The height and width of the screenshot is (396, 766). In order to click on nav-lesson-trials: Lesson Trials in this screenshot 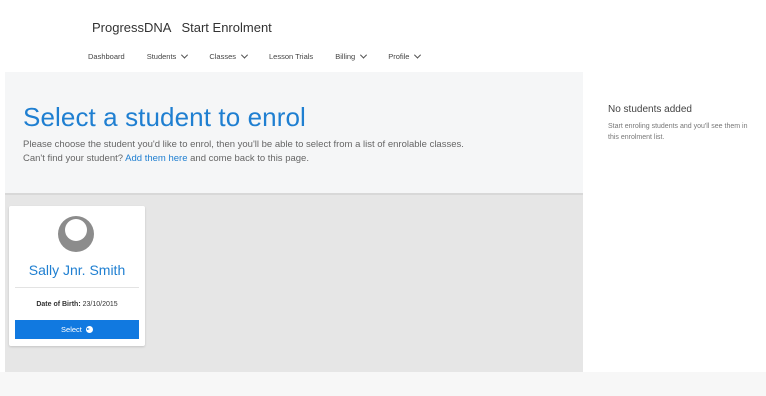, I will do `click(291, 56)`.